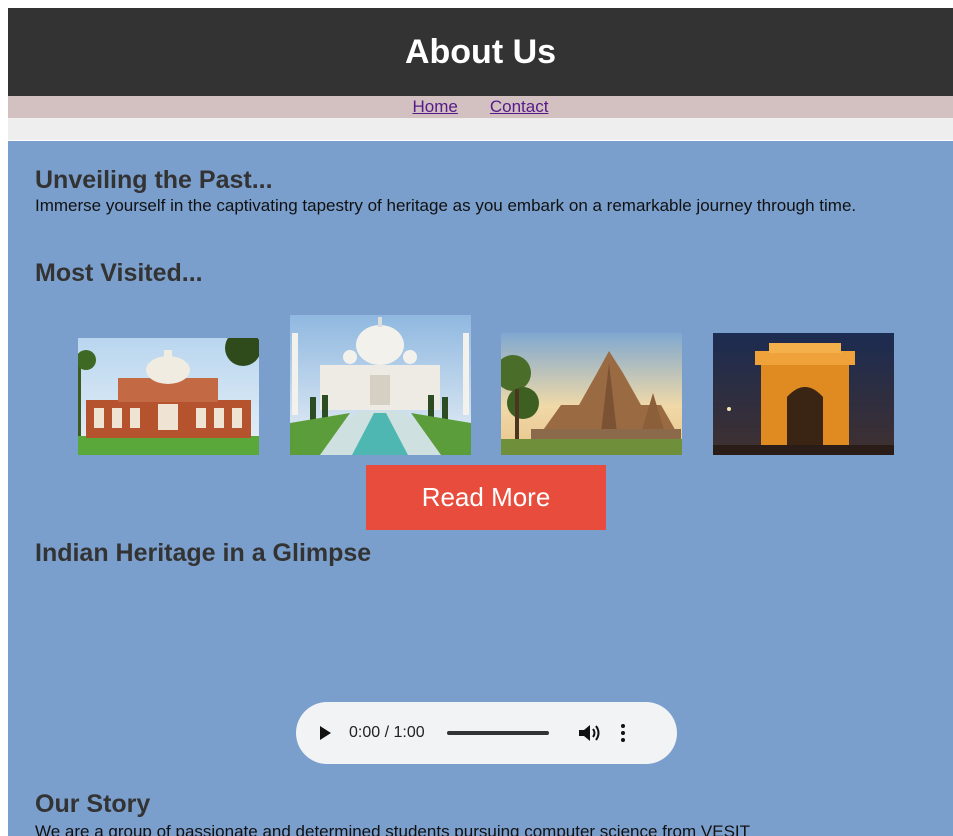 The image size is (953, 836). Describe the element at coordinates (435, 107) in the screenshot. I see `nav-home-link: Home` at that location.